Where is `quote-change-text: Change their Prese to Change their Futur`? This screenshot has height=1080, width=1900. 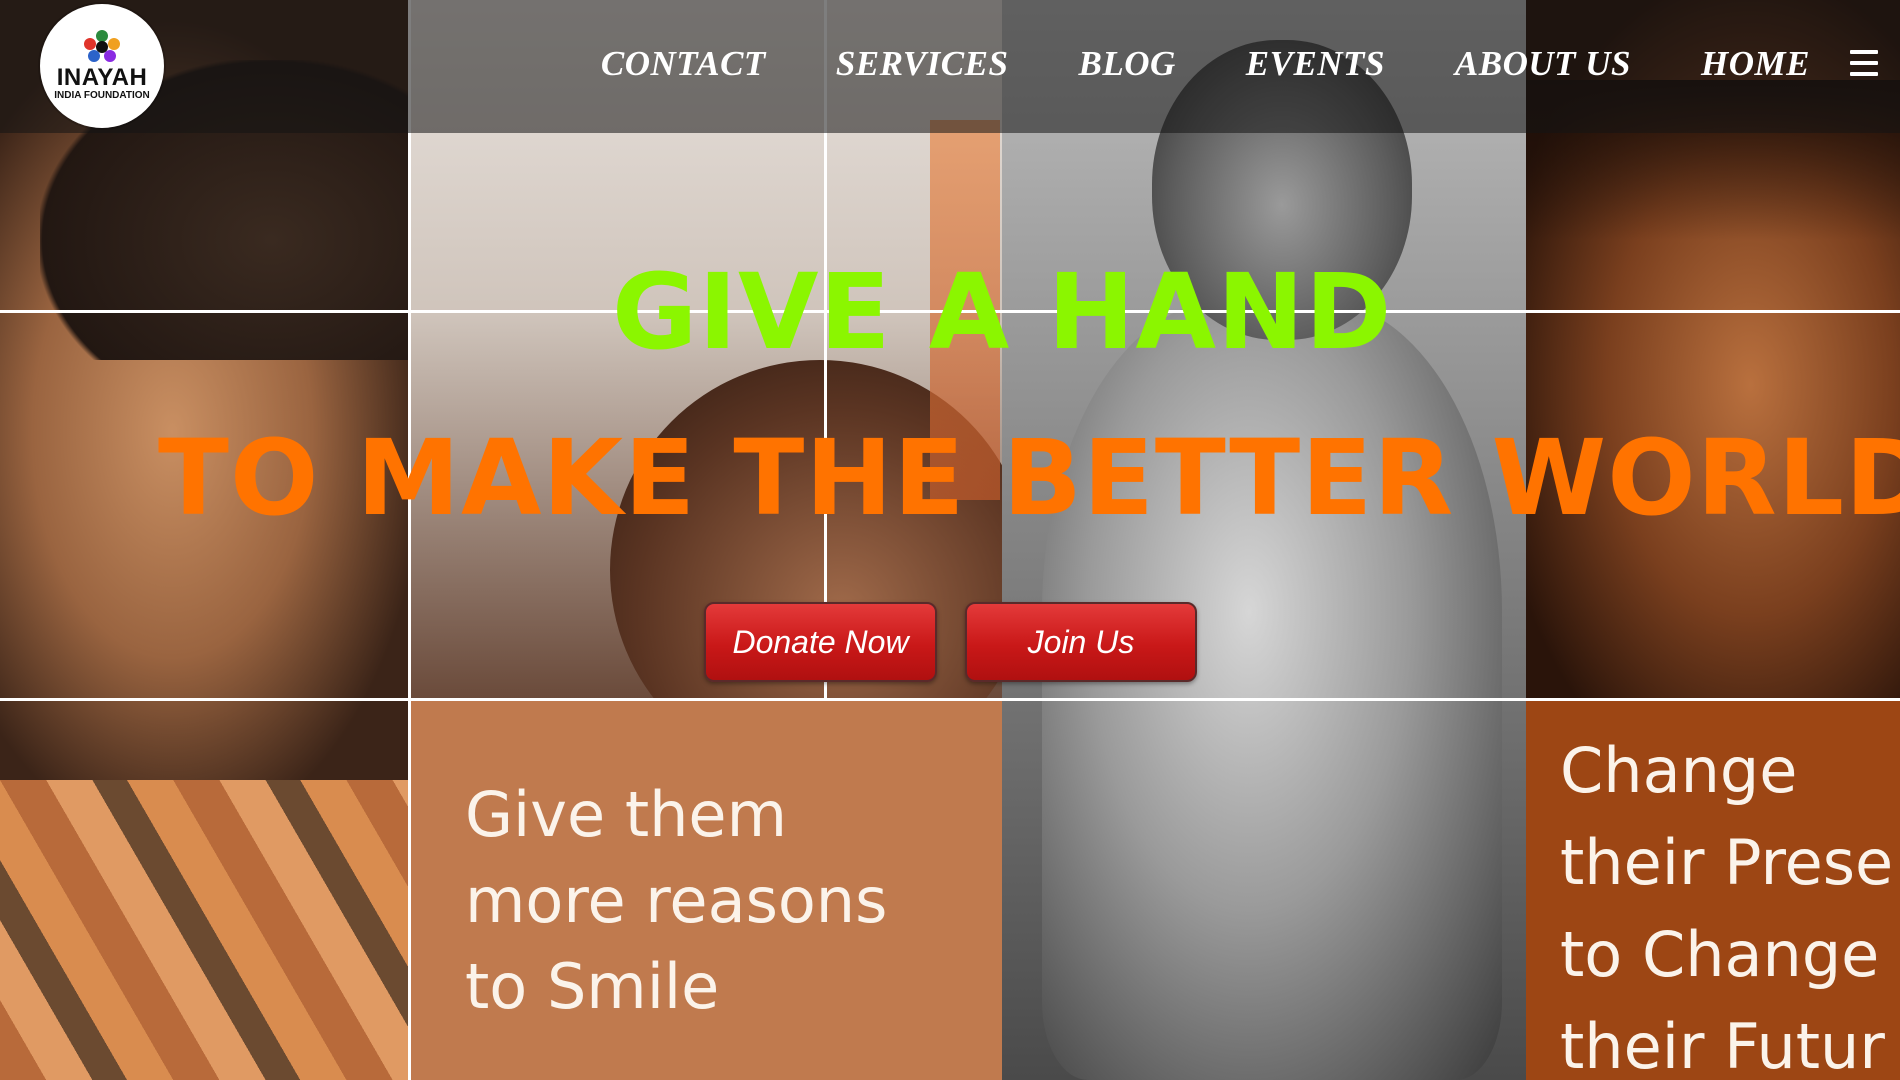 quote-change-text: Change their Prese to Change their Futur is located at coordinates (1726, 902).